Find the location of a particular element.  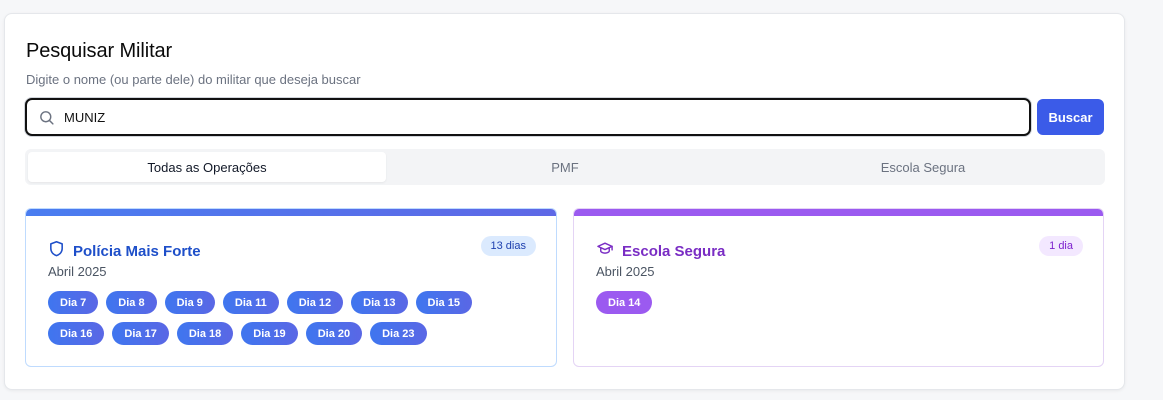

day-chip: Dia 8 is located at coordinates (131, 302).